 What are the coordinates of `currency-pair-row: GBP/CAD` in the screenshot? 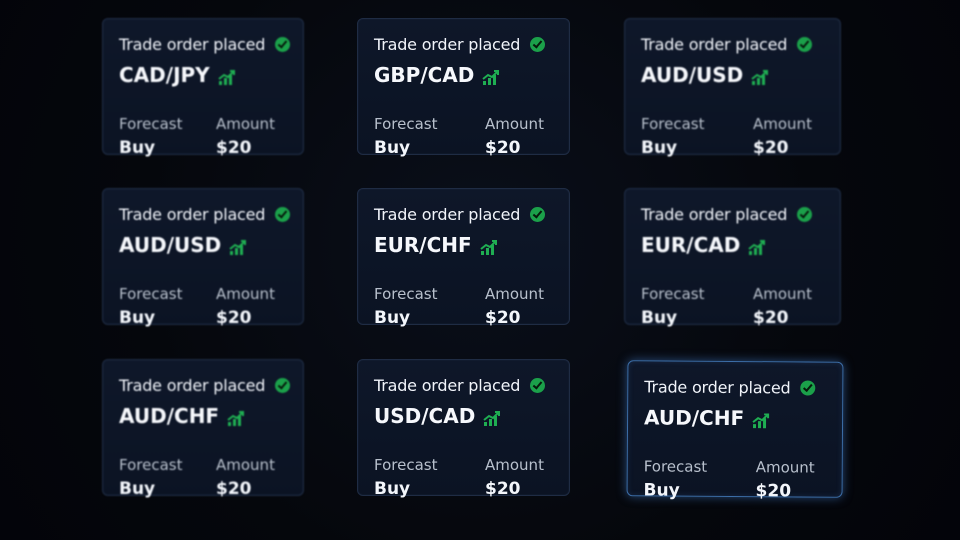 It's located at (437, 75).